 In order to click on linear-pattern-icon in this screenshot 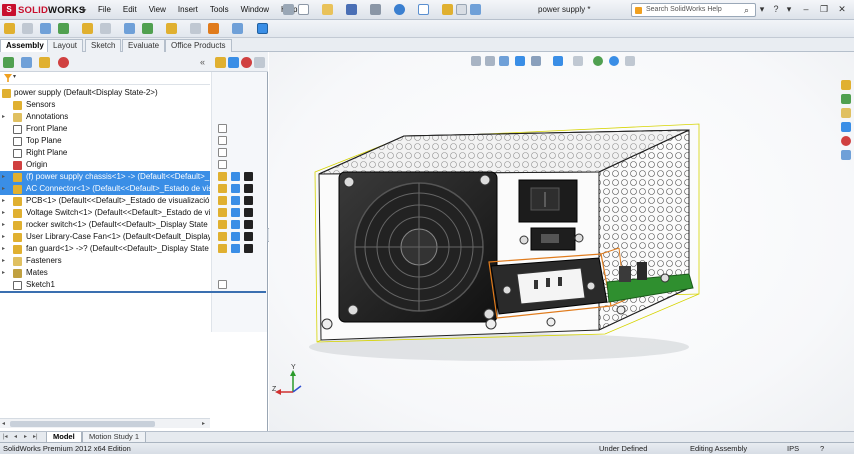, I will do `click(45, 28)`.